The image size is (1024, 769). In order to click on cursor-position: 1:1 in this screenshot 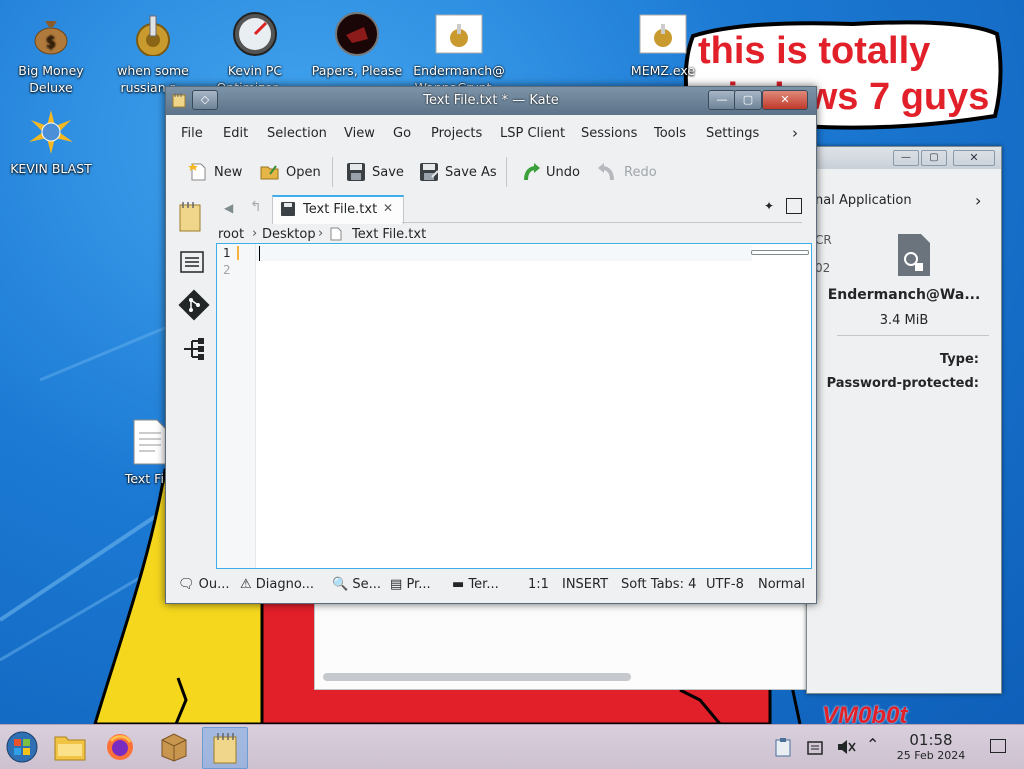, I will do `click(538, 584)`.